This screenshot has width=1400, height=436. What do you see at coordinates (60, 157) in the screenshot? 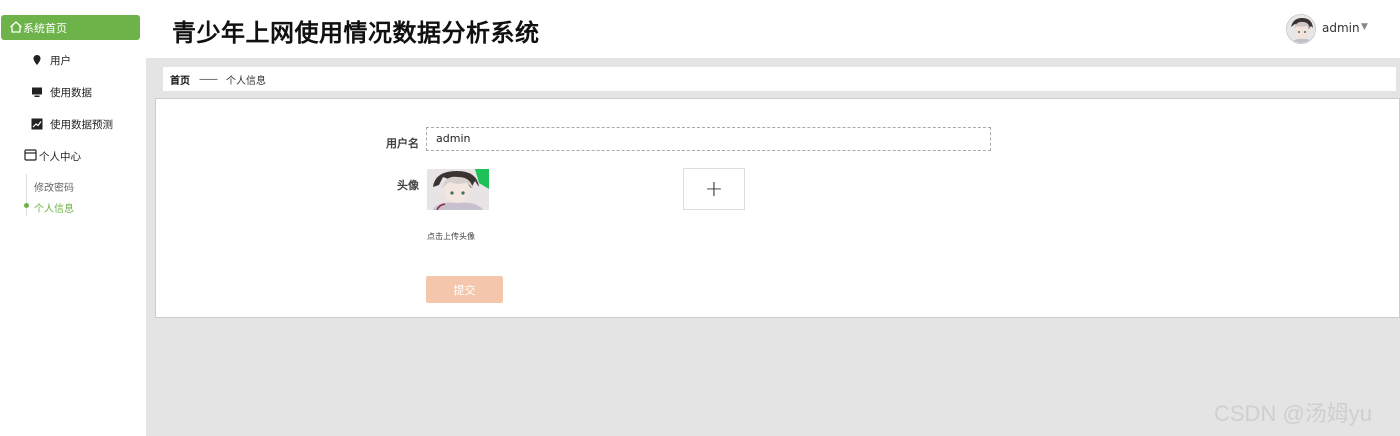
I see `sidebar-group-label: 个人中心` at bounding box center [60, 157].